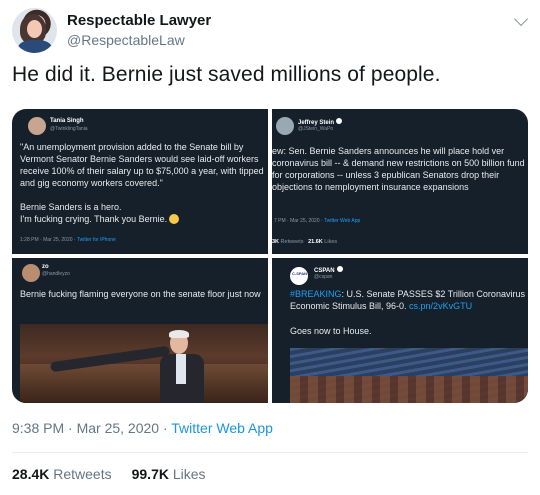 The width and height of the screenshot is (540, 495). I want to click on tania-handle: @TwinklingTania, so click(69, 129).